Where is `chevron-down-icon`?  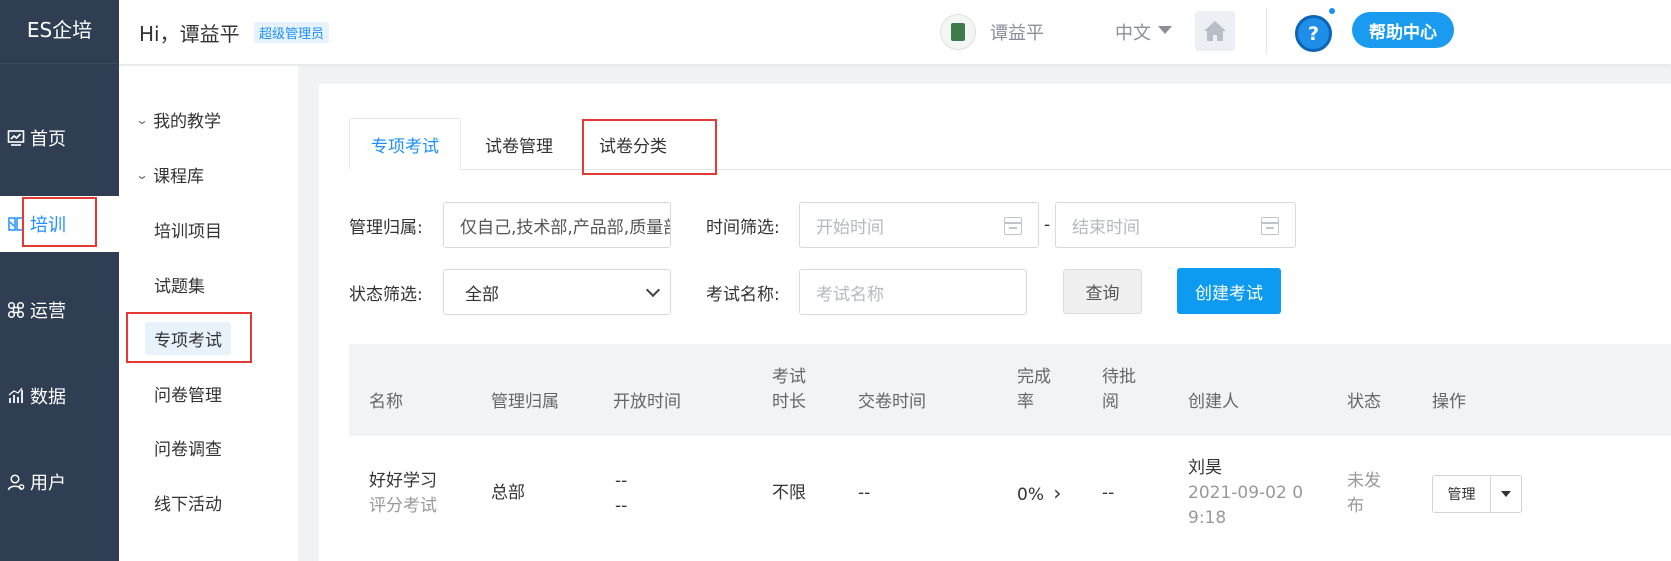 chevron-down-icon is located at coordinates (653, 290).